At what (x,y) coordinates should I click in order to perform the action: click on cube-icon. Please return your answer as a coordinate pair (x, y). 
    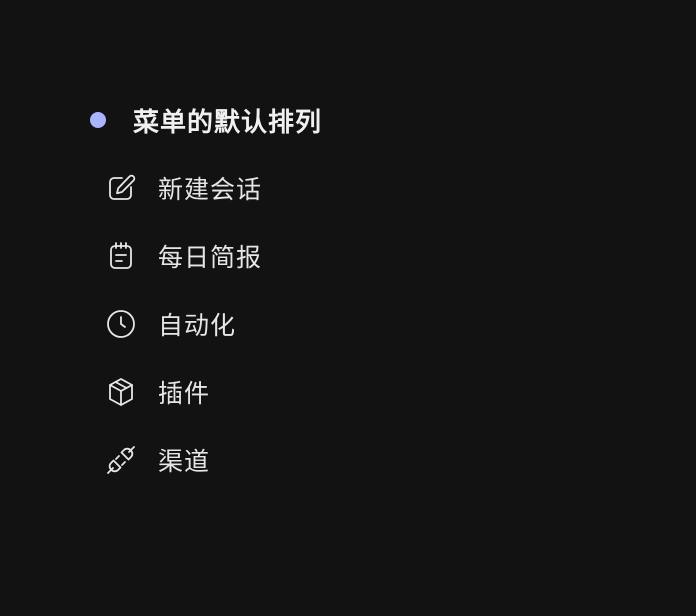
    Looking at the image, I should click on (121, 392).